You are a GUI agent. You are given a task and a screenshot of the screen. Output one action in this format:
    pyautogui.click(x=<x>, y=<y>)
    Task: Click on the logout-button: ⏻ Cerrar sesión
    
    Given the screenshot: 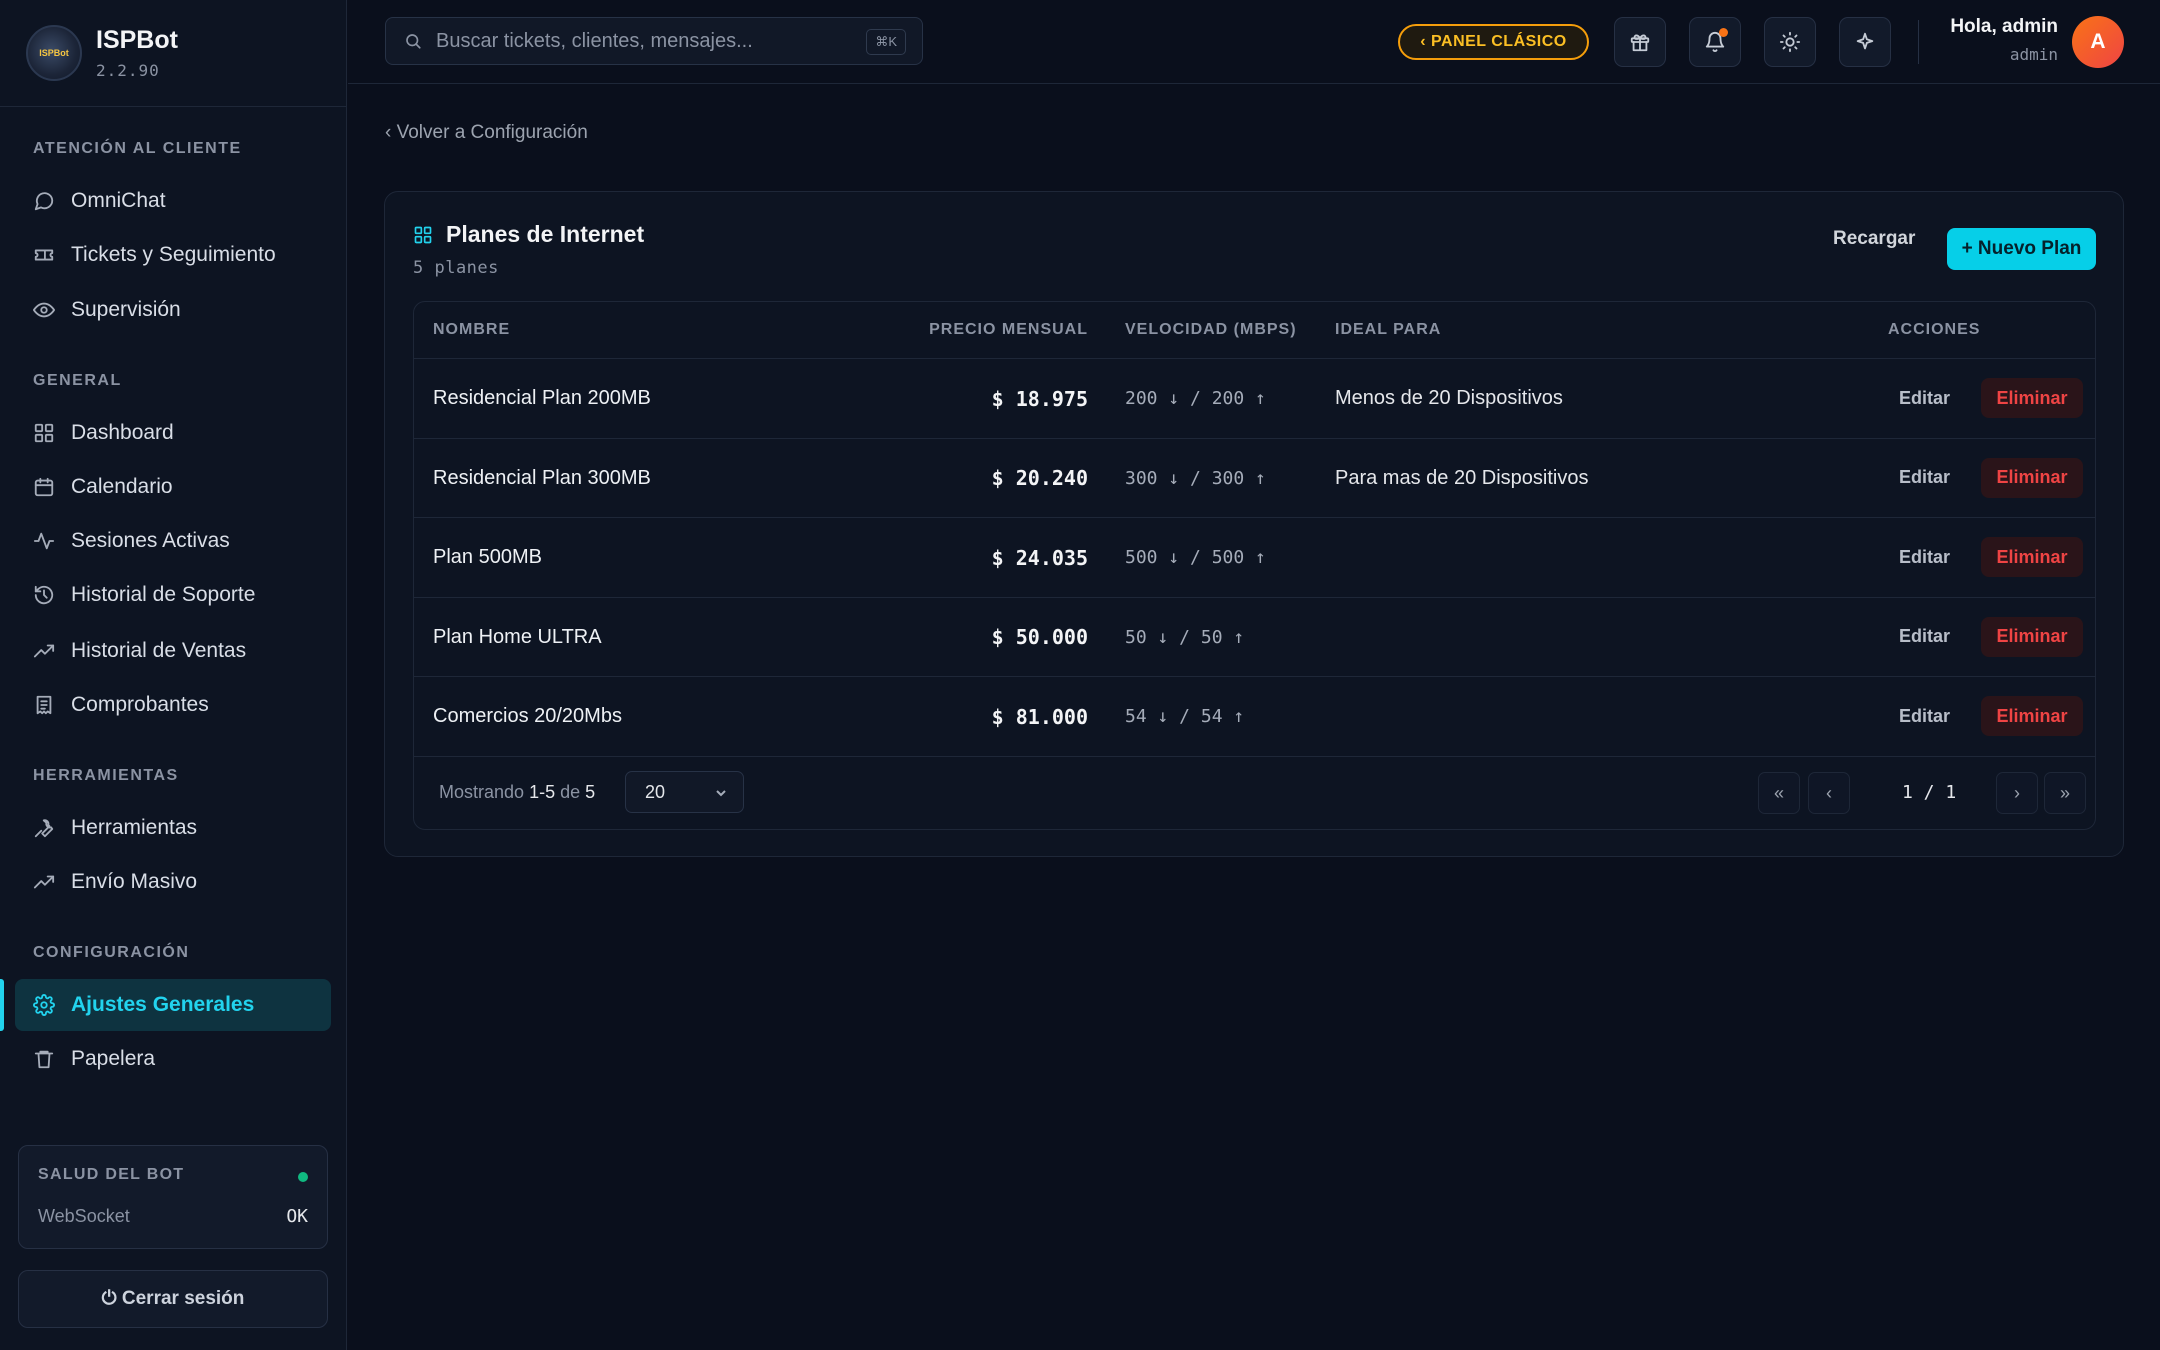 What is the action you would take?
    pyautogui.click(x=173, y=1299)
    